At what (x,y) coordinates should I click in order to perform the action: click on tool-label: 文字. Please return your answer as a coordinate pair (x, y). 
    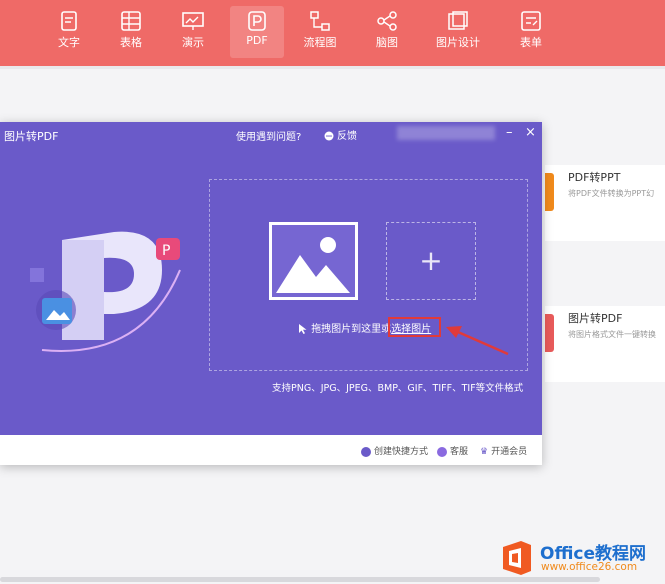
    Looking at the image, I should click on (69, 42).